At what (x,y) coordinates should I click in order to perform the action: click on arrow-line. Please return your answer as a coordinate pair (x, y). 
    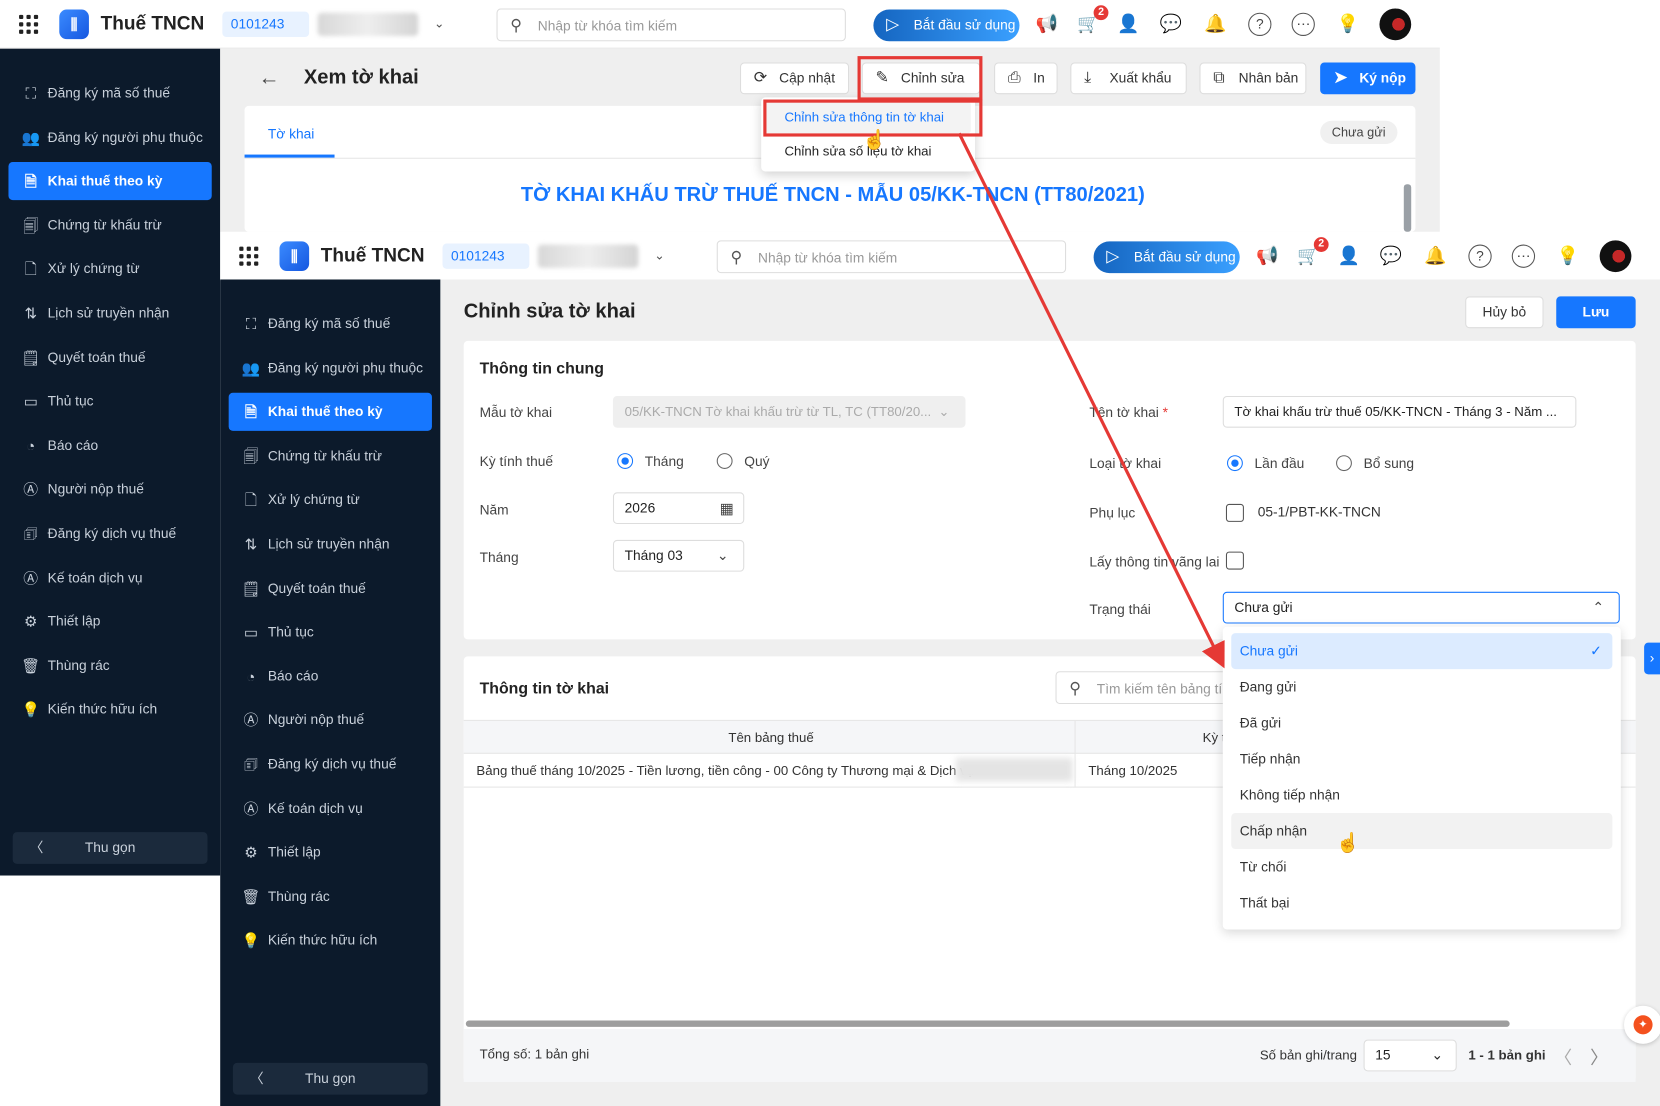
    Looking at the image, I should click on (1091, 400).